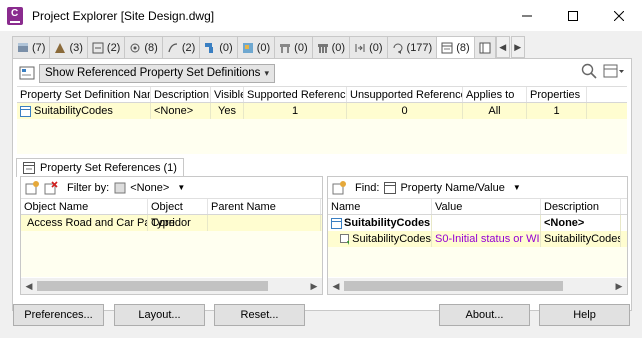 This screenshot has width=642, height=338. I want to click on column-header: Supported References, so click(295, 94).